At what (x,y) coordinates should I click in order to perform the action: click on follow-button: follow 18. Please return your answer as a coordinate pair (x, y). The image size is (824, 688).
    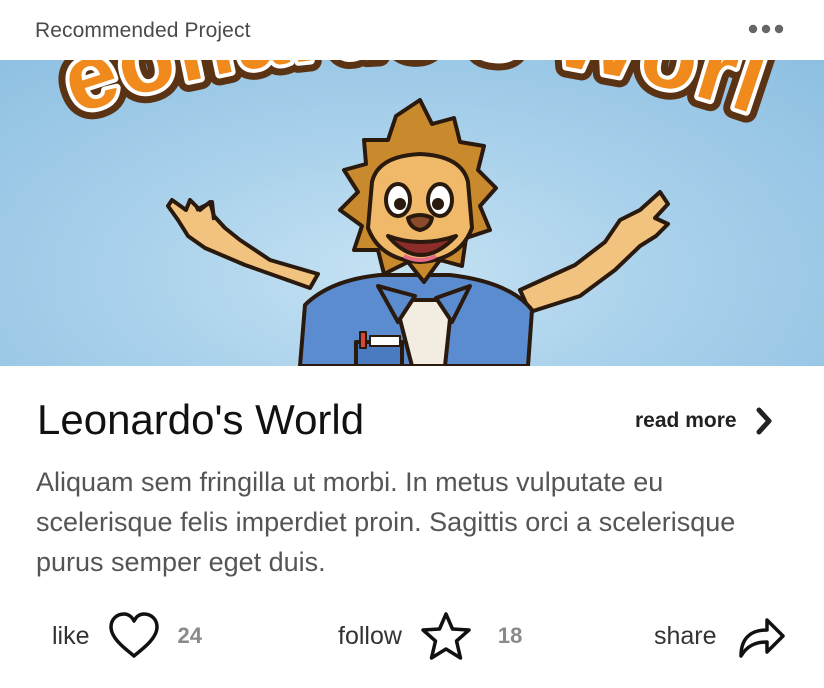
    Looking at the image, I should click on (430, 636).